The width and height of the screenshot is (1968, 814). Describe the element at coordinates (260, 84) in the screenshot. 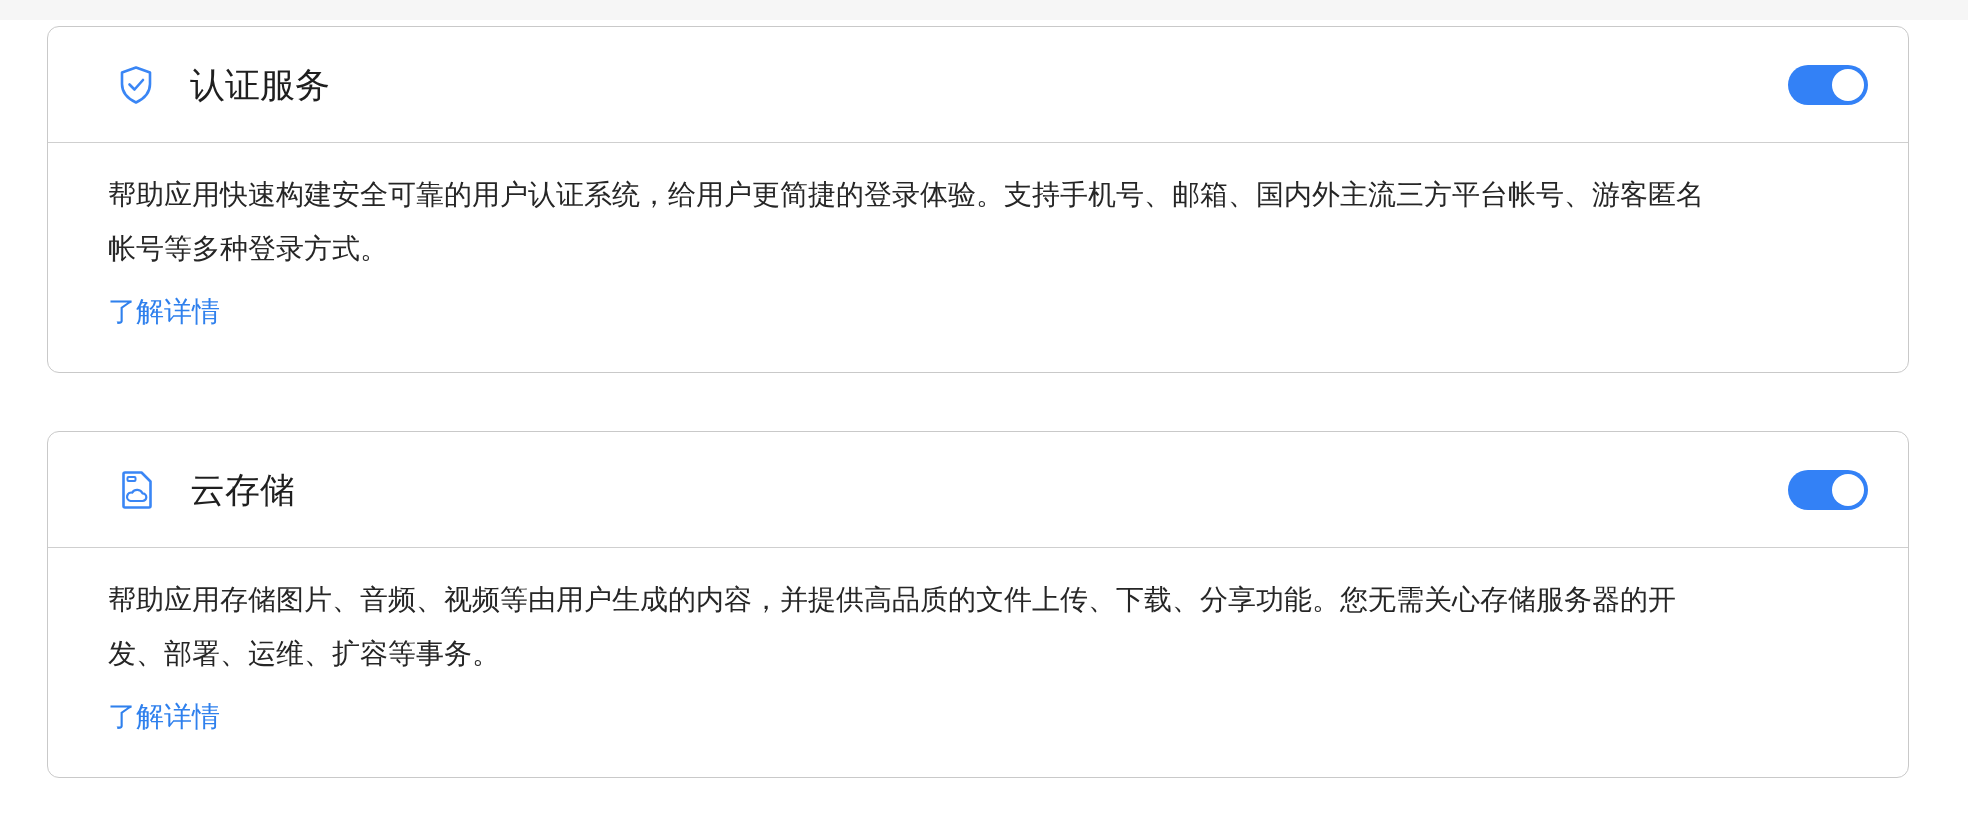

I see `service-title: 认证服务` at that location.